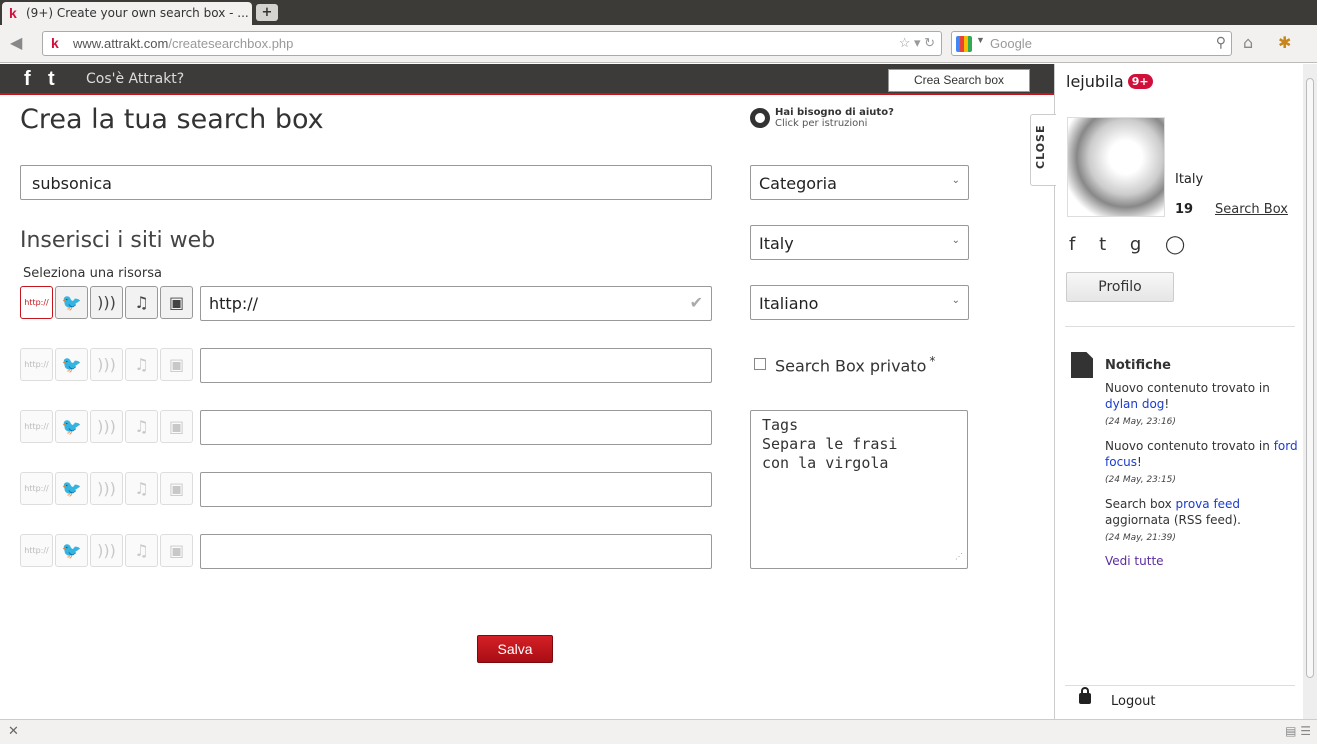 The height and width of the screenshot is (744, 1317). I want to click on scrollbar, so click(1310, 391).